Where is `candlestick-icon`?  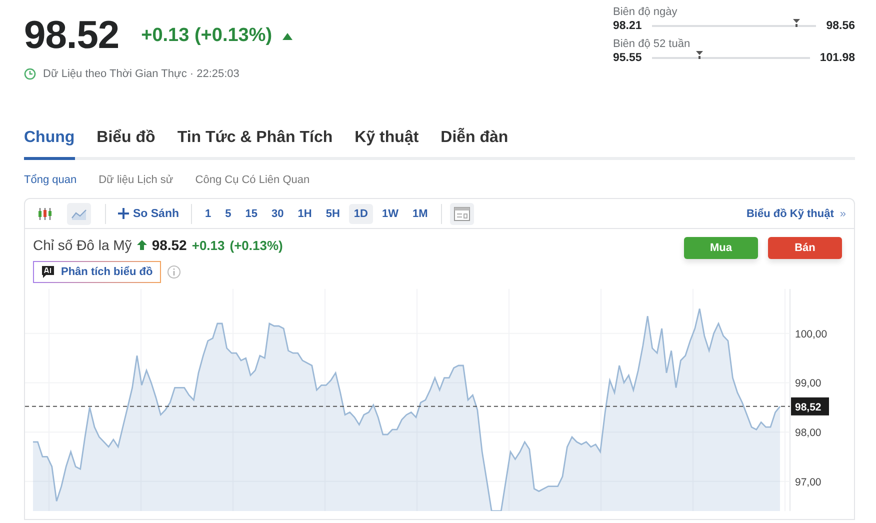 candlestick-icon is located at coordinates (45, 213).